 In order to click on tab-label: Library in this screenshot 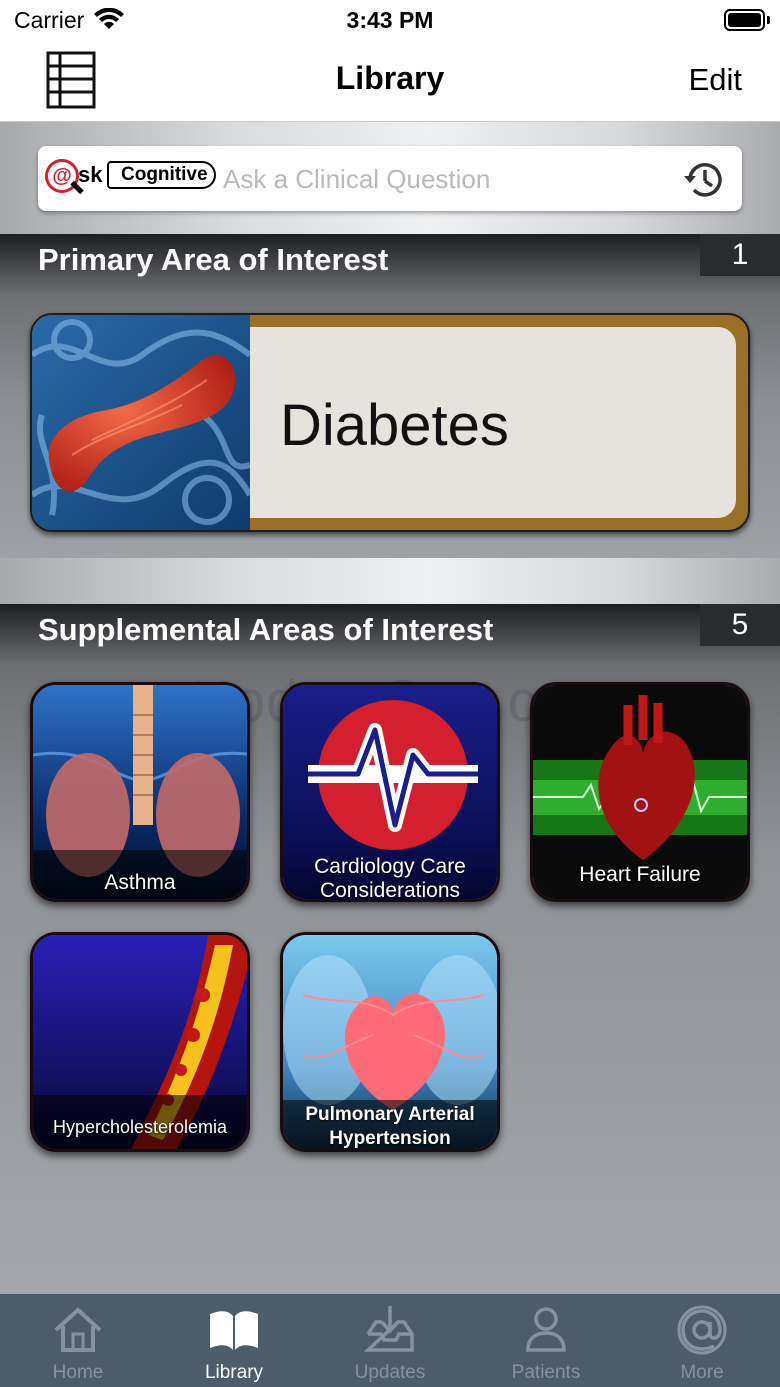, I will do `click(234, 1372)`.